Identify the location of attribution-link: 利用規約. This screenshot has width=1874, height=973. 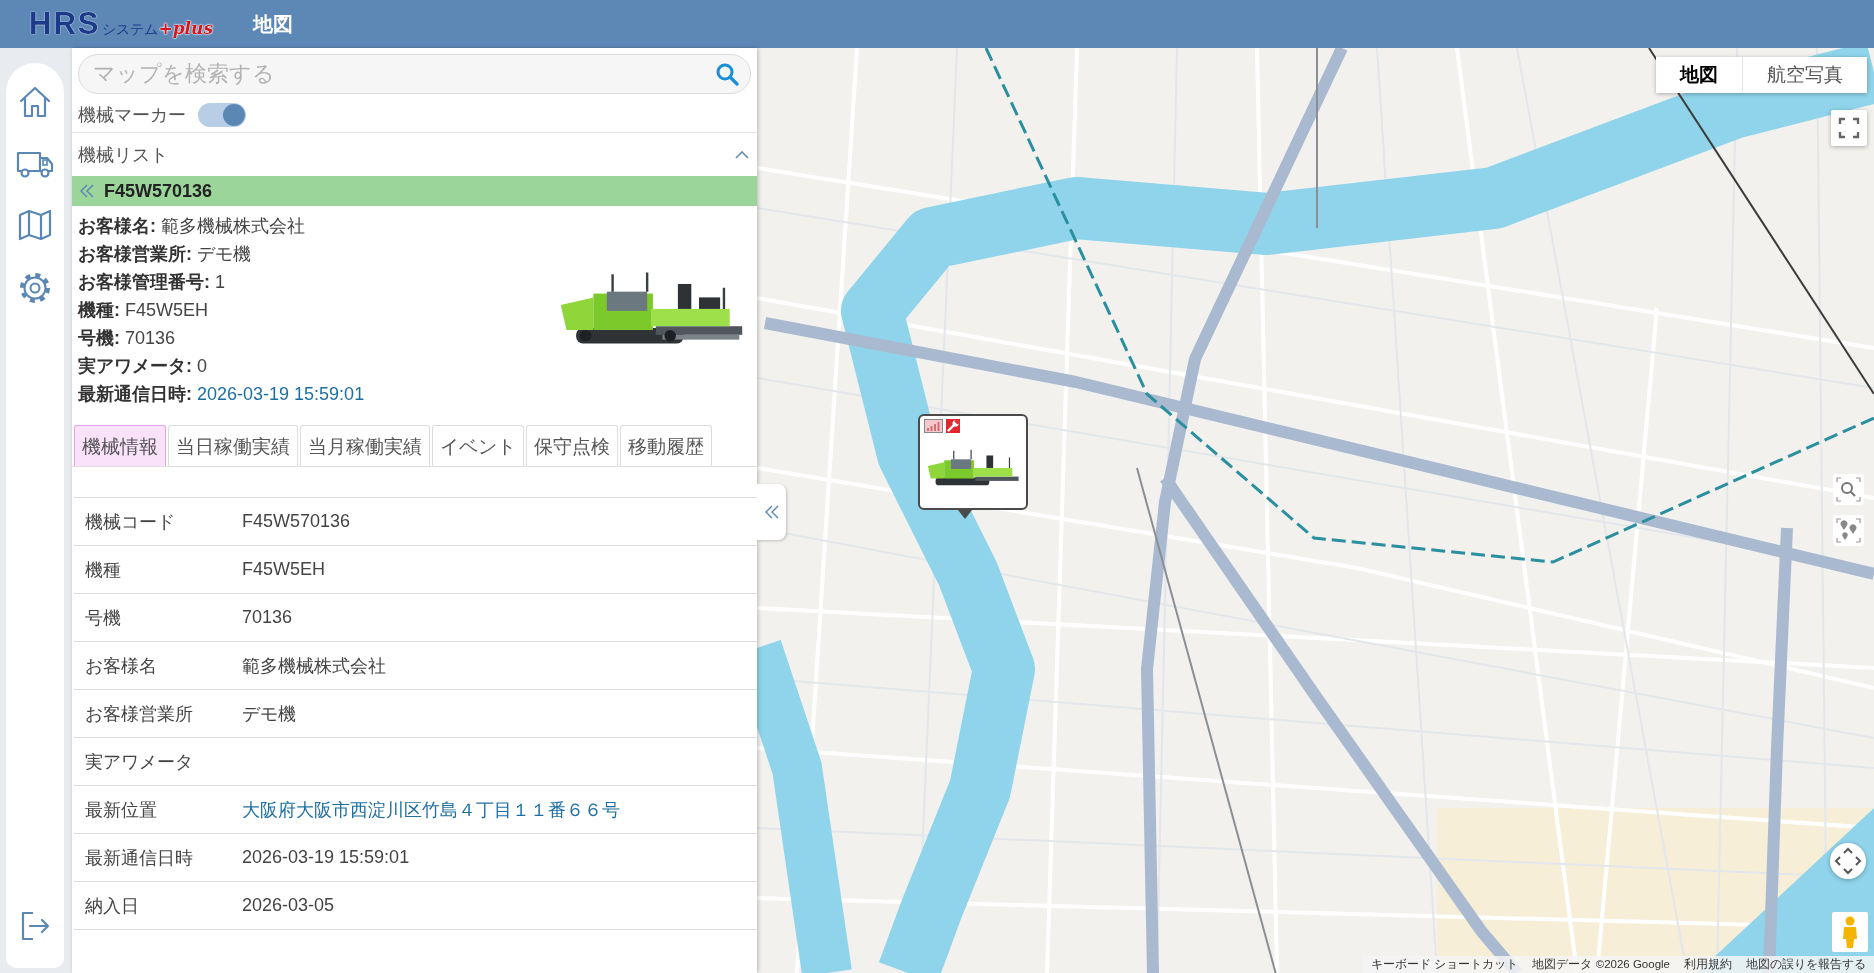
(1708, 964).